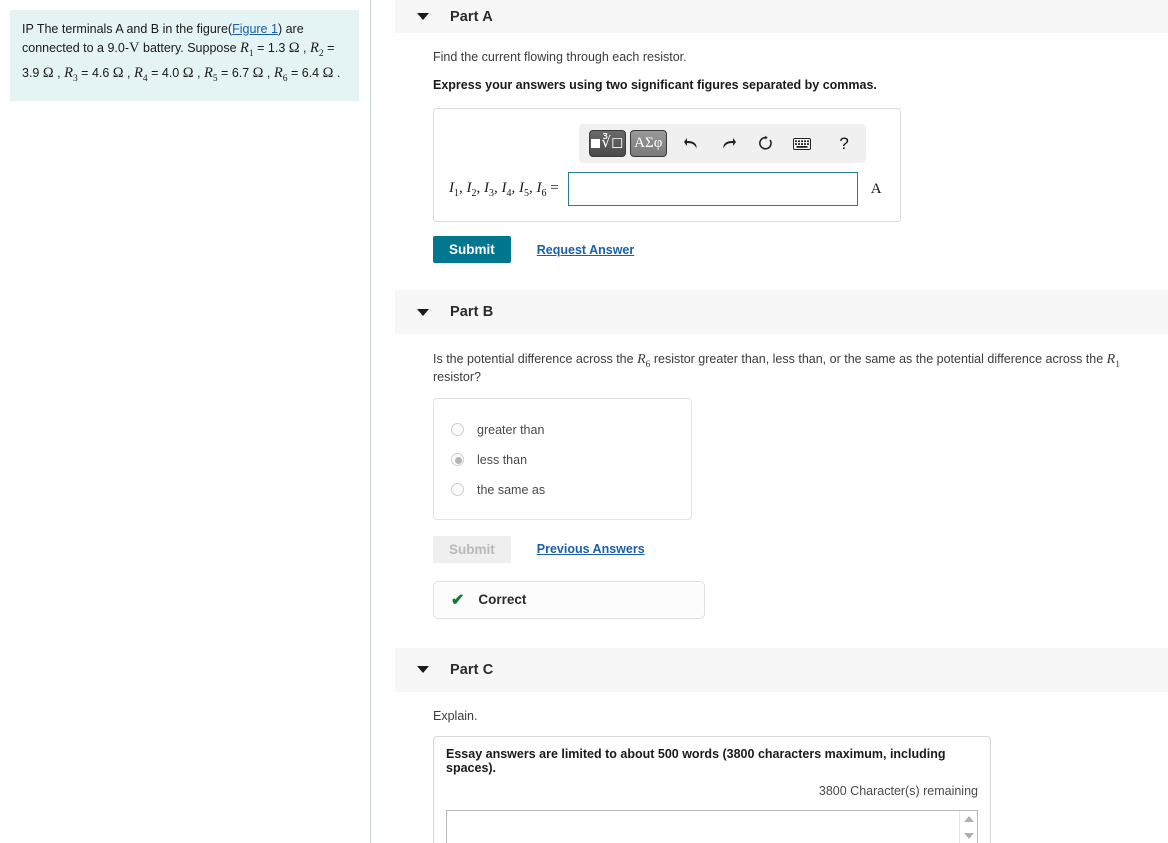 This screenshot has width=1168, height=843. I want to click on option-the-same-as: the same as, so click(562, 490).